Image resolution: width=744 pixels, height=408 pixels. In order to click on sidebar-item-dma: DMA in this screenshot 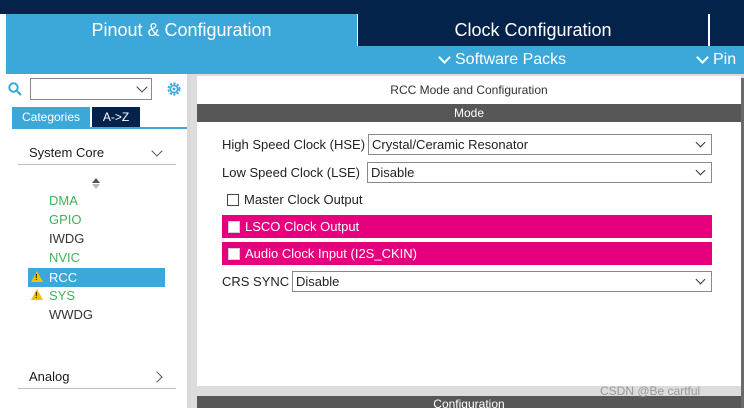, I will do `click(96, 200)`.